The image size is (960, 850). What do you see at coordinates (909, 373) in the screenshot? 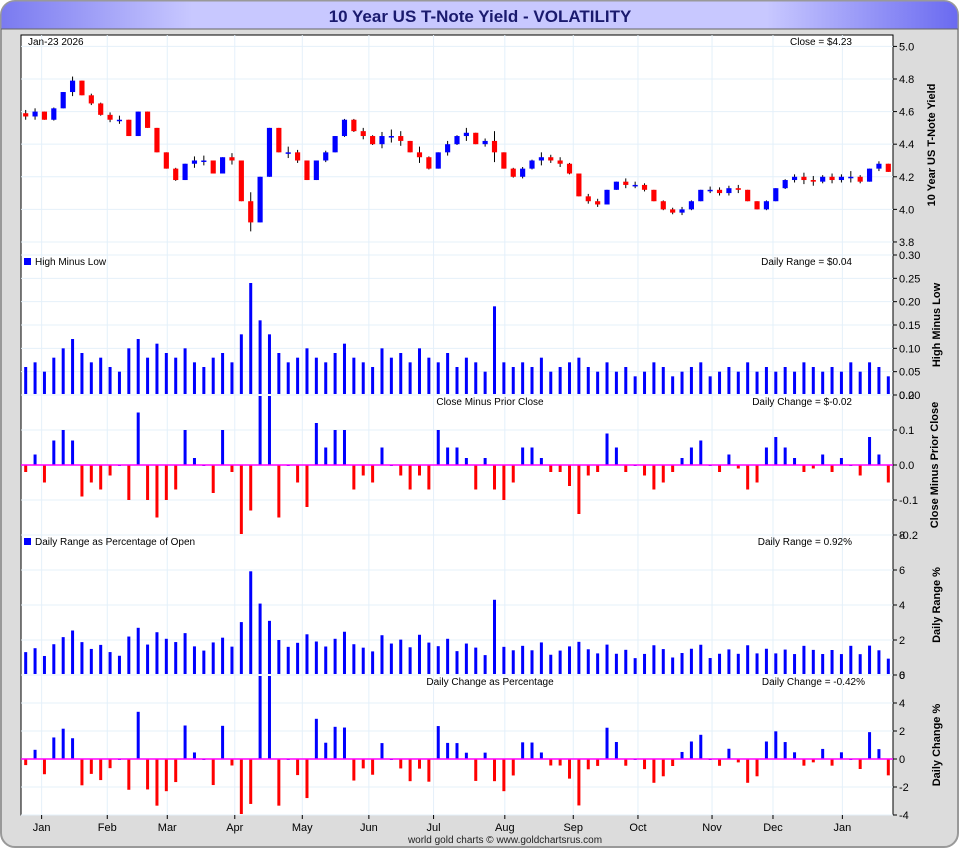
I see `y-tick-label: 0.05` at bounding box center [909, 373].